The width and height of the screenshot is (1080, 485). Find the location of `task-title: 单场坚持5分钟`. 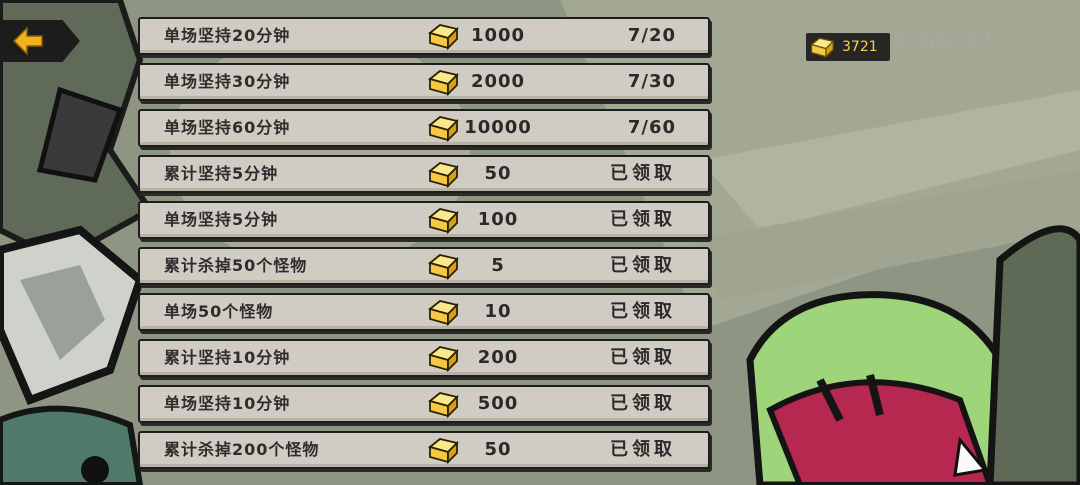

task-title: 单场坚持5分钟 is located at coordinates (221, 219).